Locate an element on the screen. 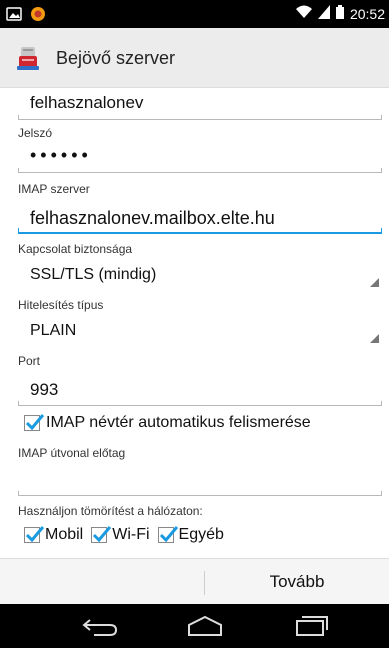  password-field: •••••• is located at coordinates (61, 155).